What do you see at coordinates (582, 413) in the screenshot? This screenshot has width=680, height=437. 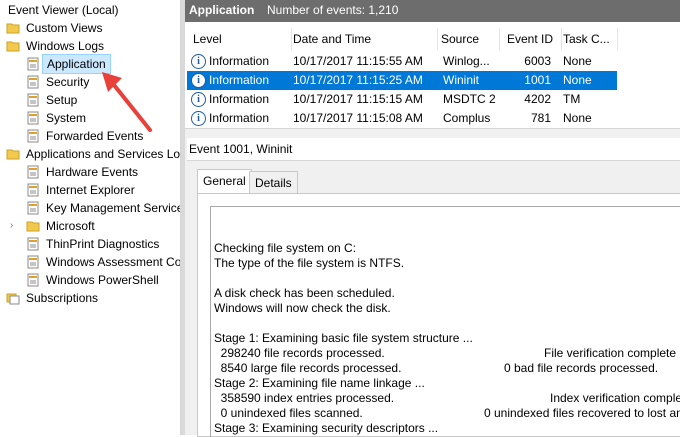 I see `description-right-text: 0 unindexed files recovered to lost an` at bounding box center [582, 413].